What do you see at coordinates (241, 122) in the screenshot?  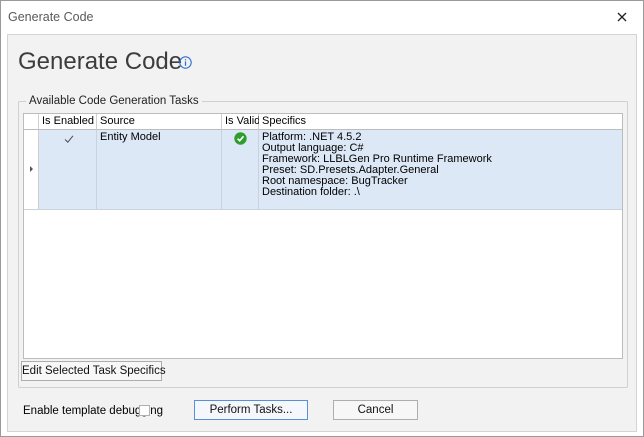 I see `column-header-is-valid: Is Valid` at bounding box center [241, 122].